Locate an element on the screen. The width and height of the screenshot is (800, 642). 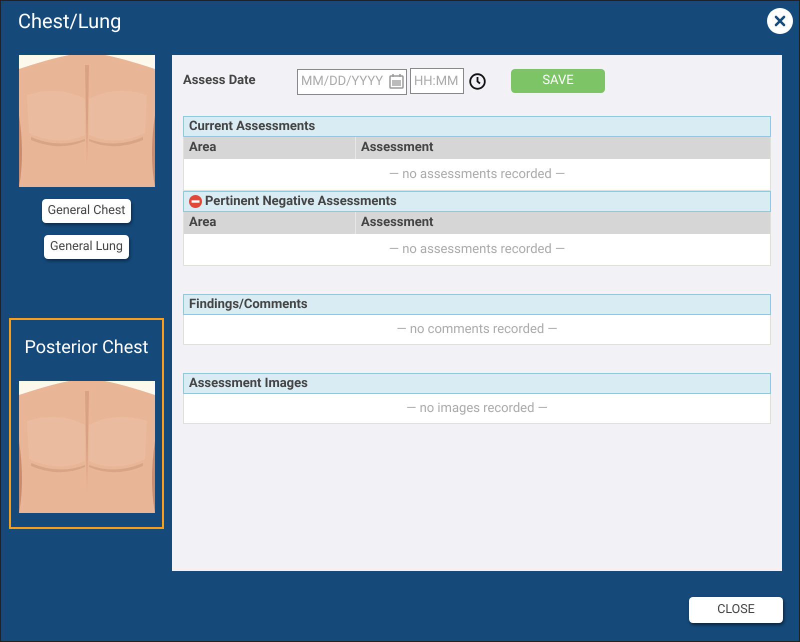
section-title: Current Assessments is located at coordinates (252, 127).